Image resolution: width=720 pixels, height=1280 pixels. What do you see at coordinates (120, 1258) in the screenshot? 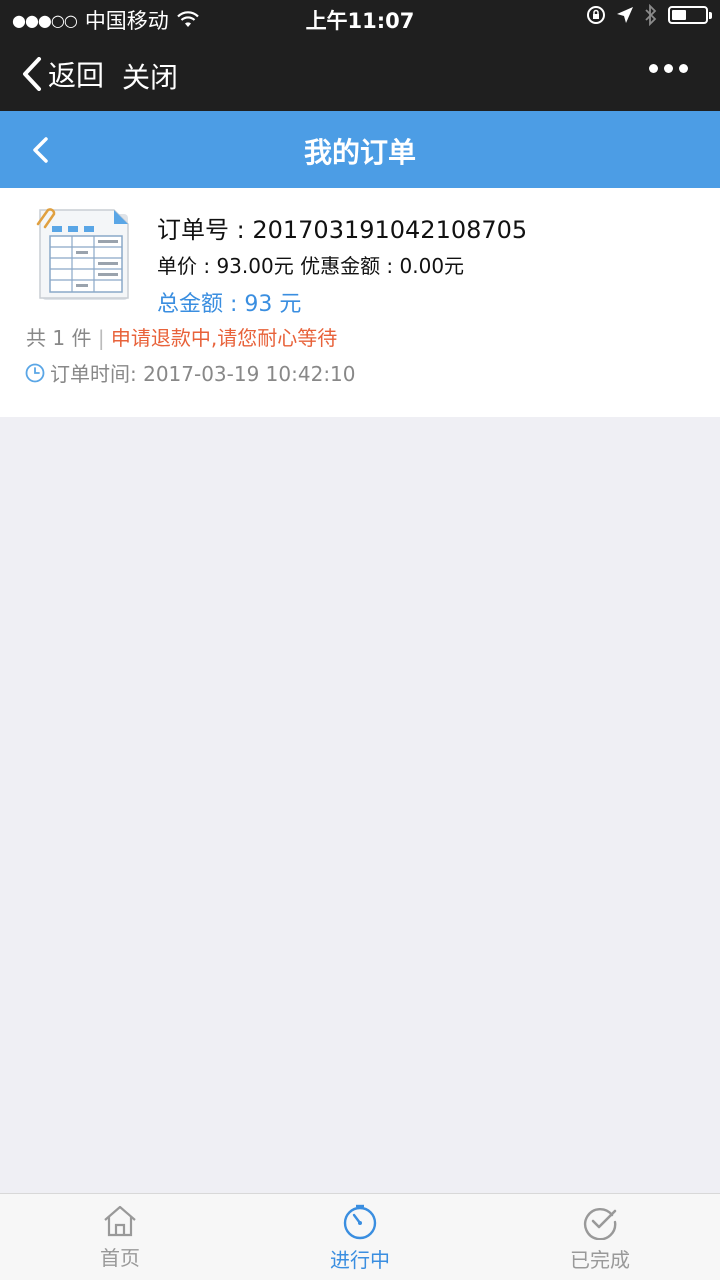
I see `tab-home-label: 首页` at bounding box center [120, 1258].